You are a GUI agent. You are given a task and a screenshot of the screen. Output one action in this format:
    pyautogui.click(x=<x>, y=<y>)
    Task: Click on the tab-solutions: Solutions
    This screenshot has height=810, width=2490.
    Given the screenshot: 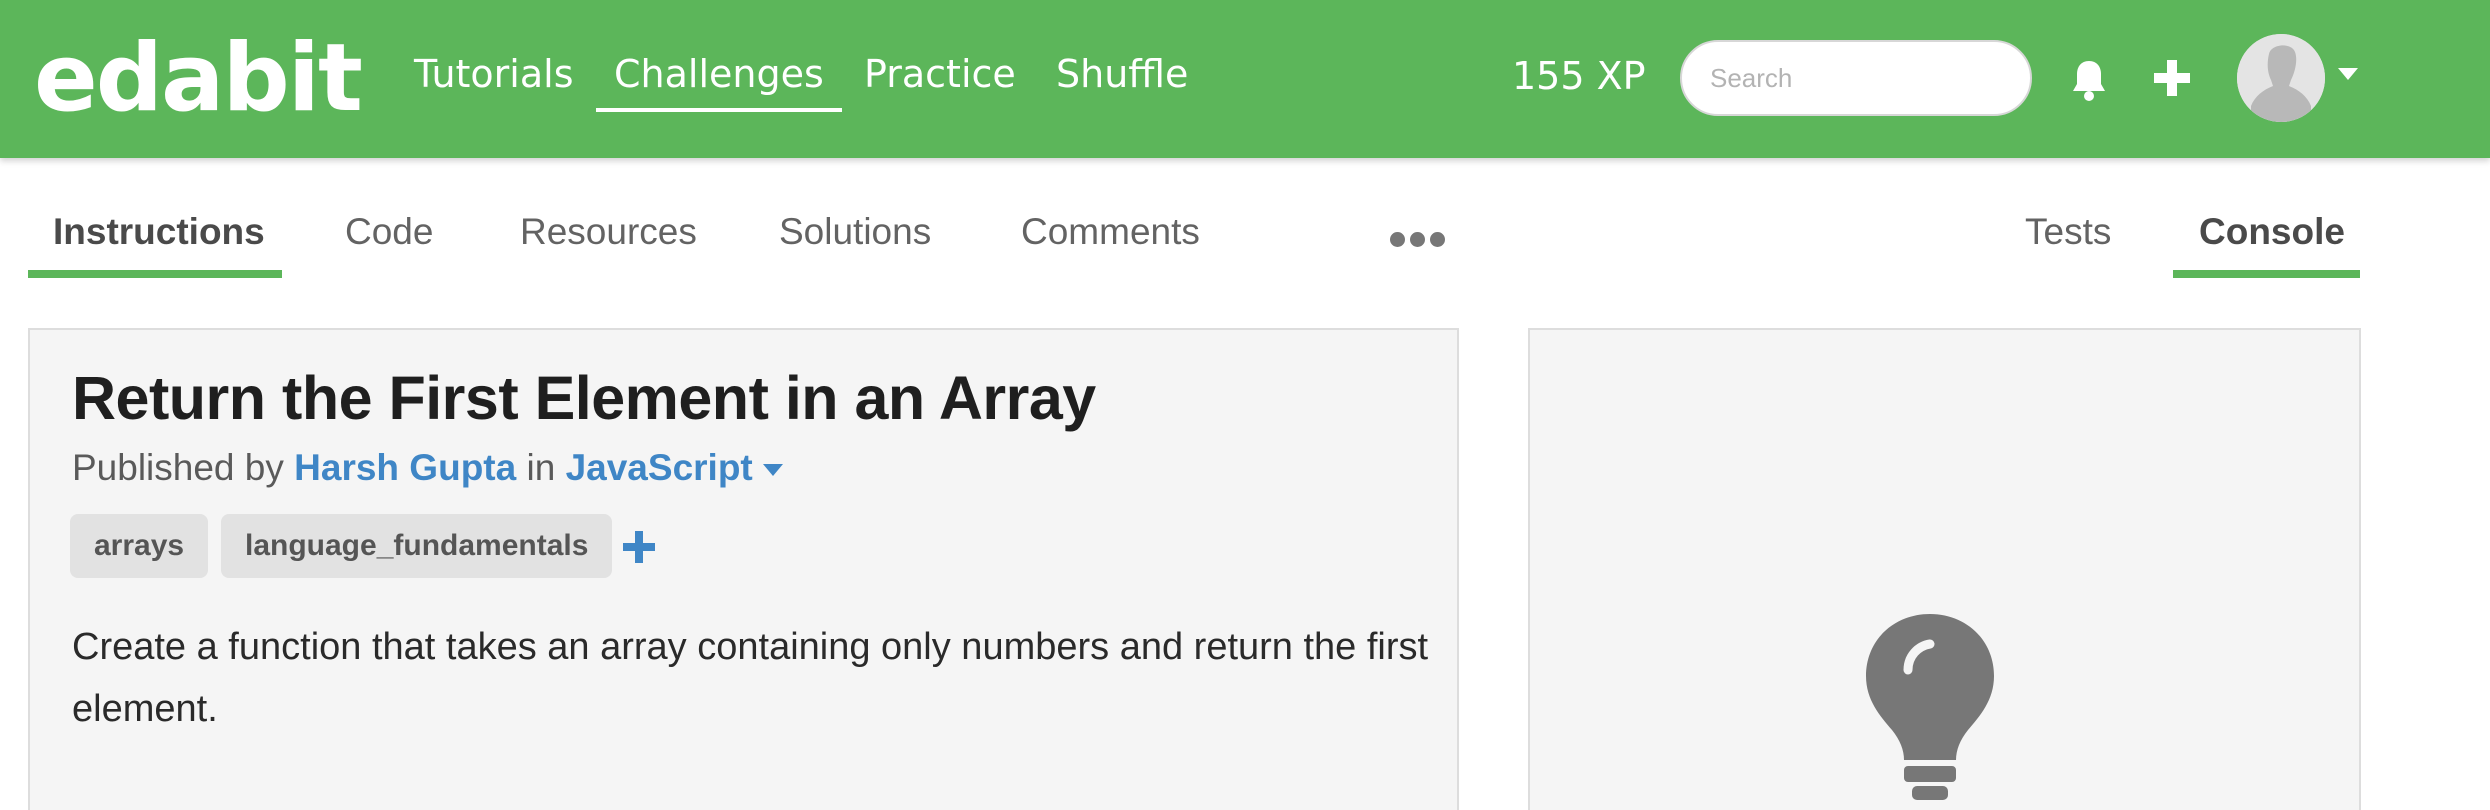 What is the action you would take?
    pyautogui.click(x=855, y=232)
    